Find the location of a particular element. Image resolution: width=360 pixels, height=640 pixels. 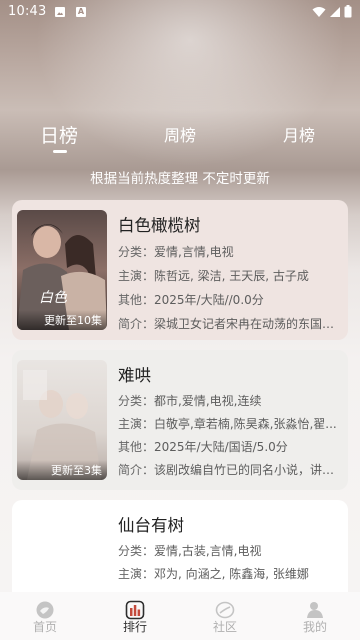

active-tab-indicator is located at coordinates (60, 151).